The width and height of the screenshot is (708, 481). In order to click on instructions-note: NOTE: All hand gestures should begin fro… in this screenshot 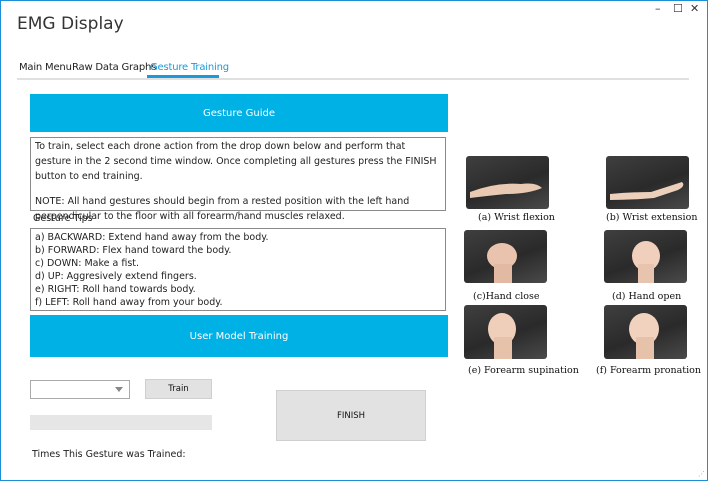, I will do `click(222, 209)`.